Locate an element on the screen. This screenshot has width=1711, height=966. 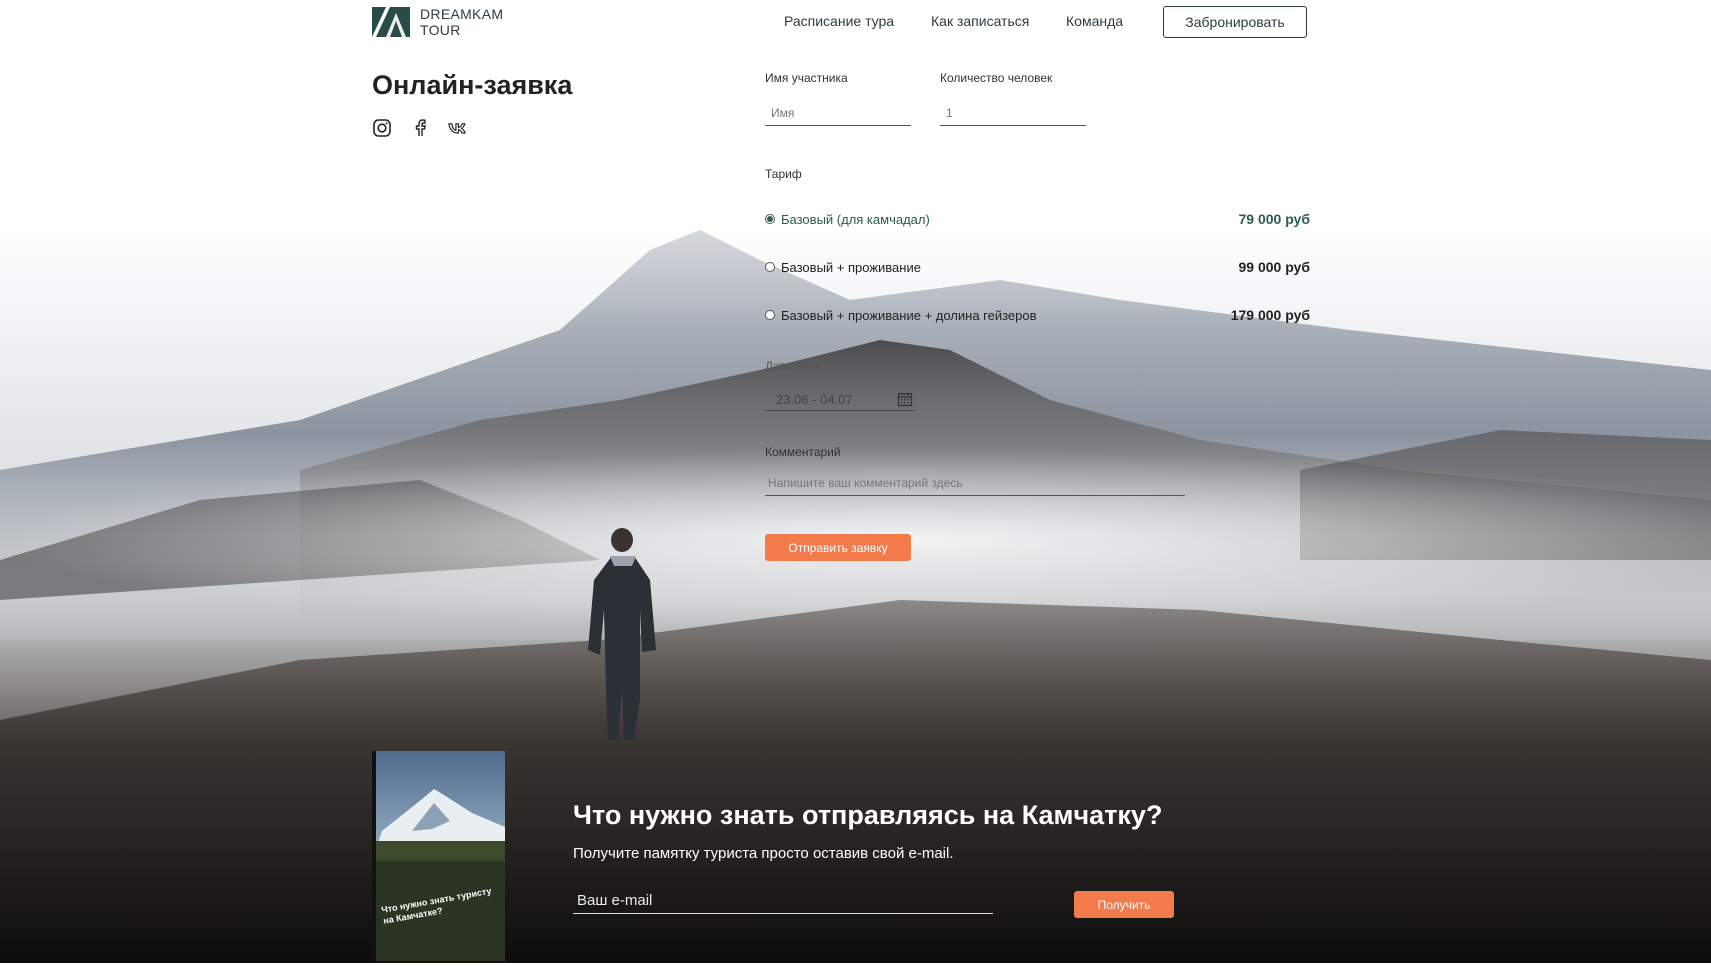
brand-name: DREAMKAM TOUR is located at coordinates (461, 22).